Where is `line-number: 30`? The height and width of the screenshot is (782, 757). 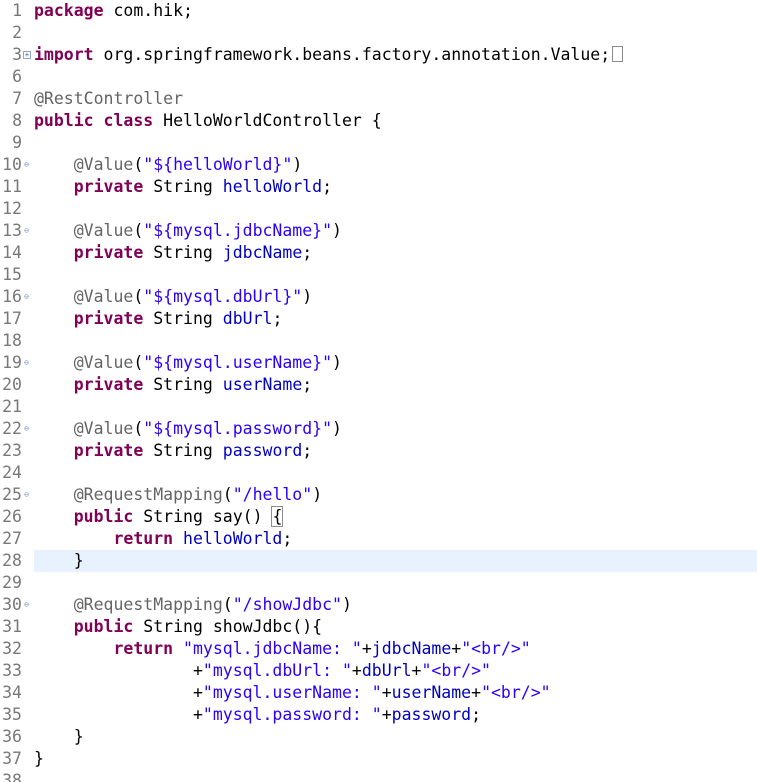
line-number: 30 is located at coordinates (12, 604).